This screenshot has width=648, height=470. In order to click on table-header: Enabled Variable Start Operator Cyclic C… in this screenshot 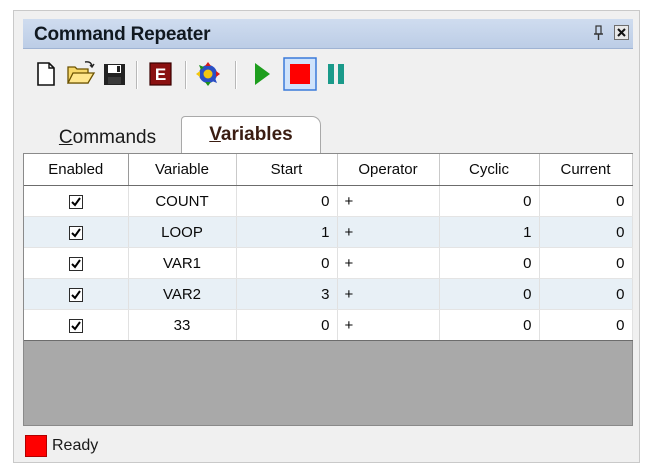, I will do `click(328, 170)`.